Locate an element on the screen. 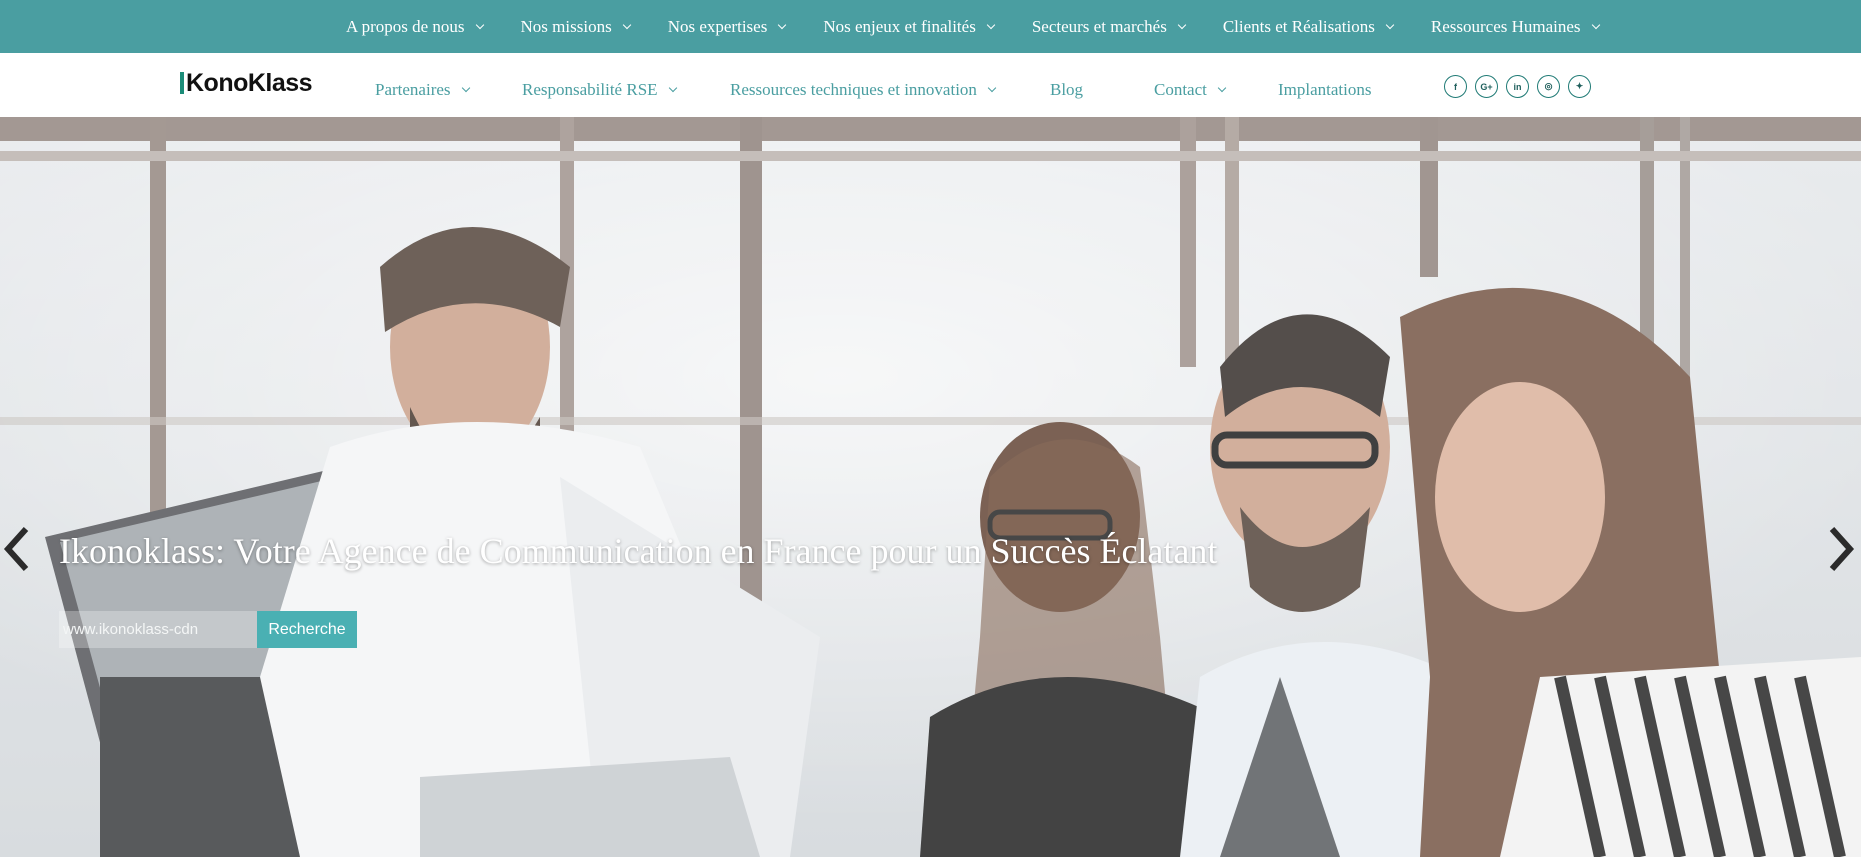 This screenshot has height=857, width=1861. nav-label: Implantations is located at coordinates (1325, 89).